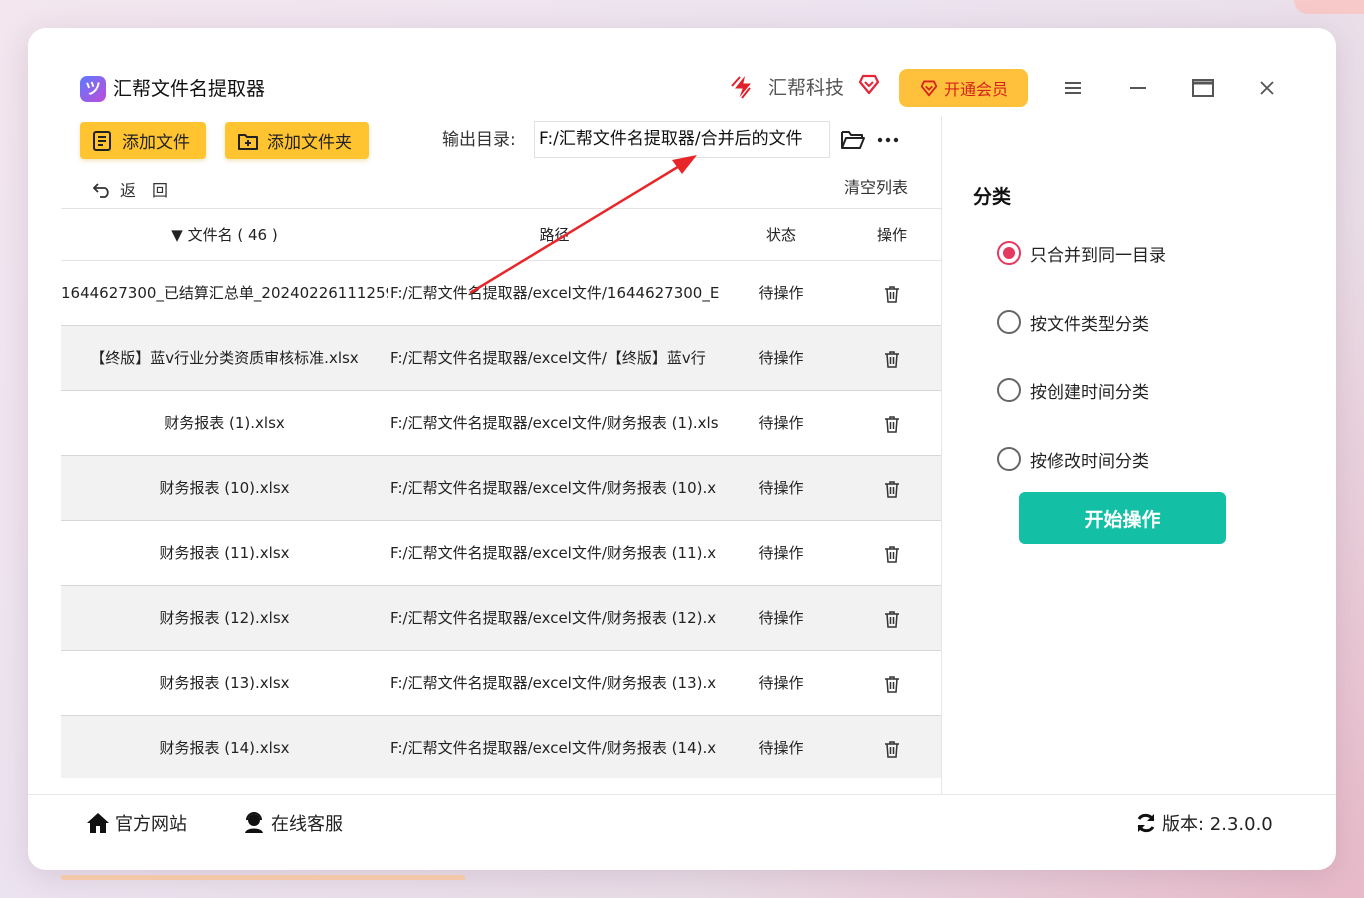  I want to click on radio-label: 按修改时间分类, so click(1089, 461).